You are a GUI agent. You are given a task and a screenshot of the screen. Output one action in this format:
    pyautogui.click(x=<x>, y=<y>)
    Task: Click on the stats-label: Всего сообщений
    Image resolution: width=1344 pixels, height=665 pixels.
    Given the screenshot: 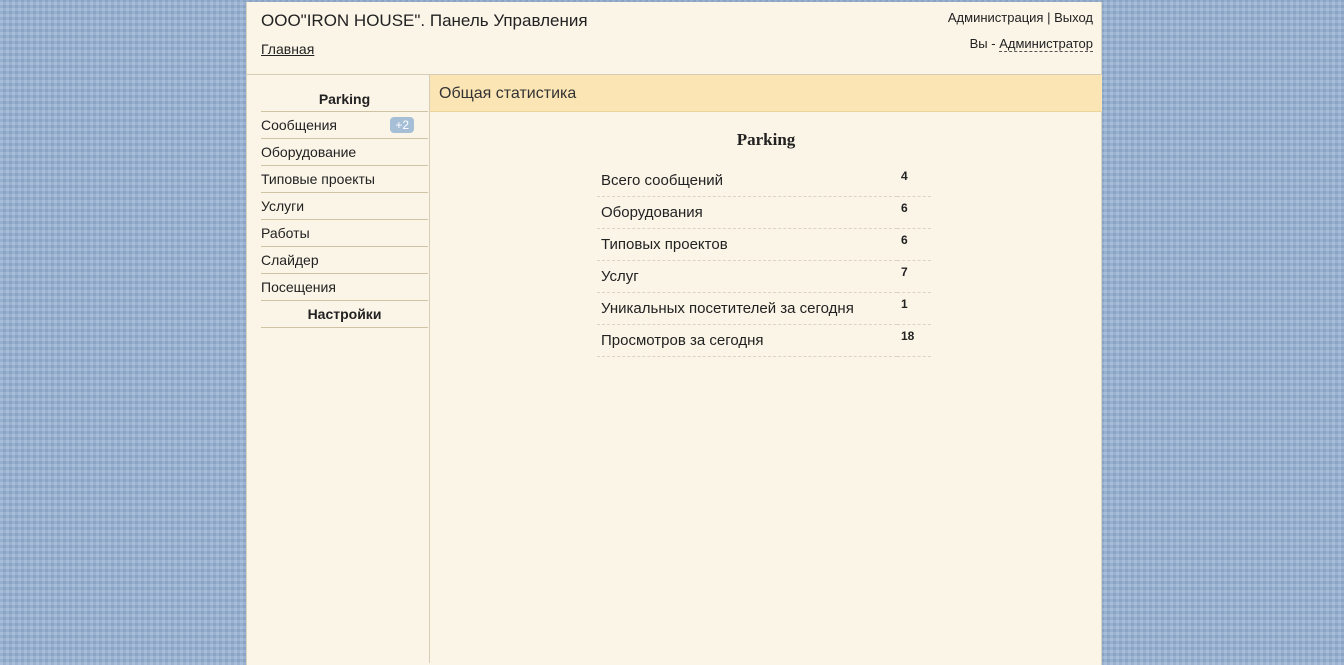 What is the action you would take?
    pyautogui.click(x=747, y=181)
    